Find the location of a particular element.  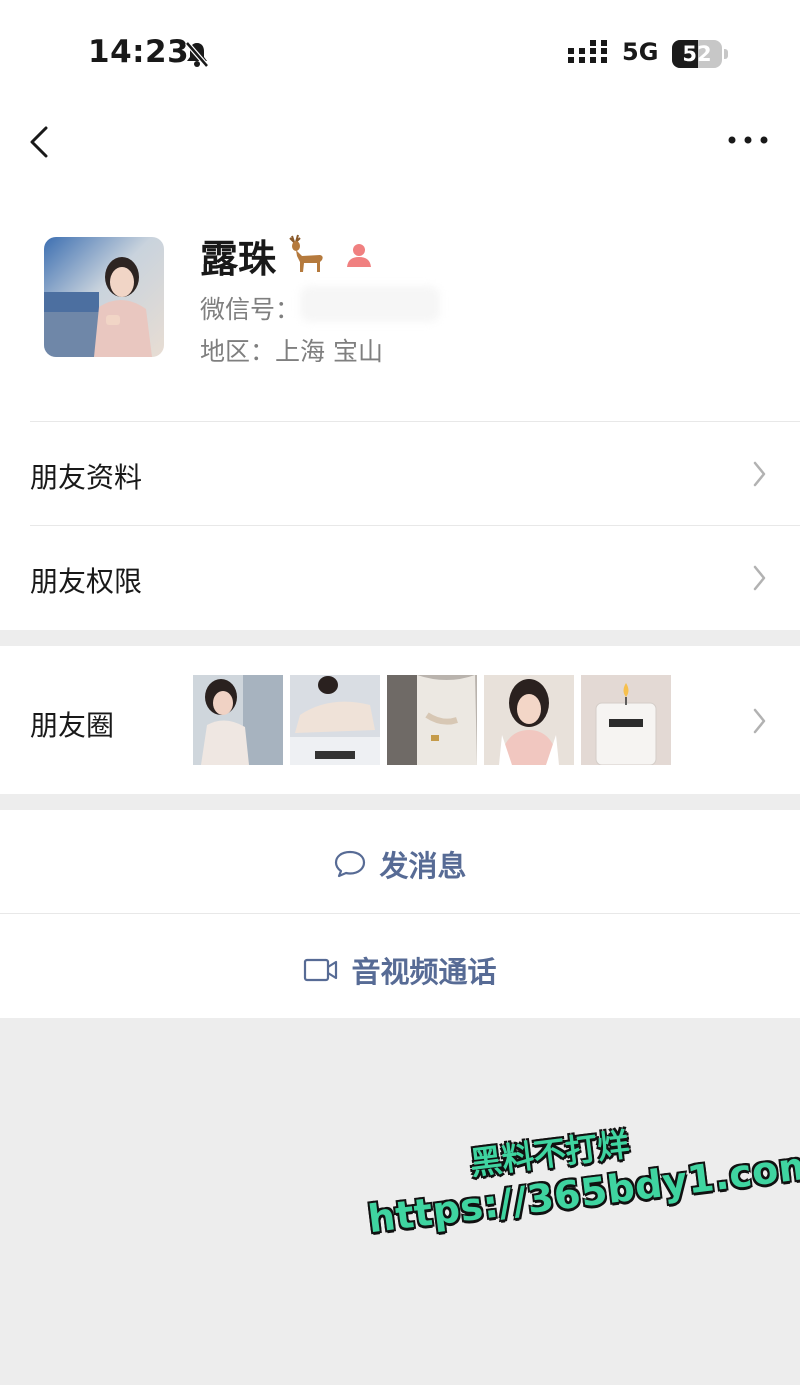

battery-icon: 52 is located at coordinates (700, 54).